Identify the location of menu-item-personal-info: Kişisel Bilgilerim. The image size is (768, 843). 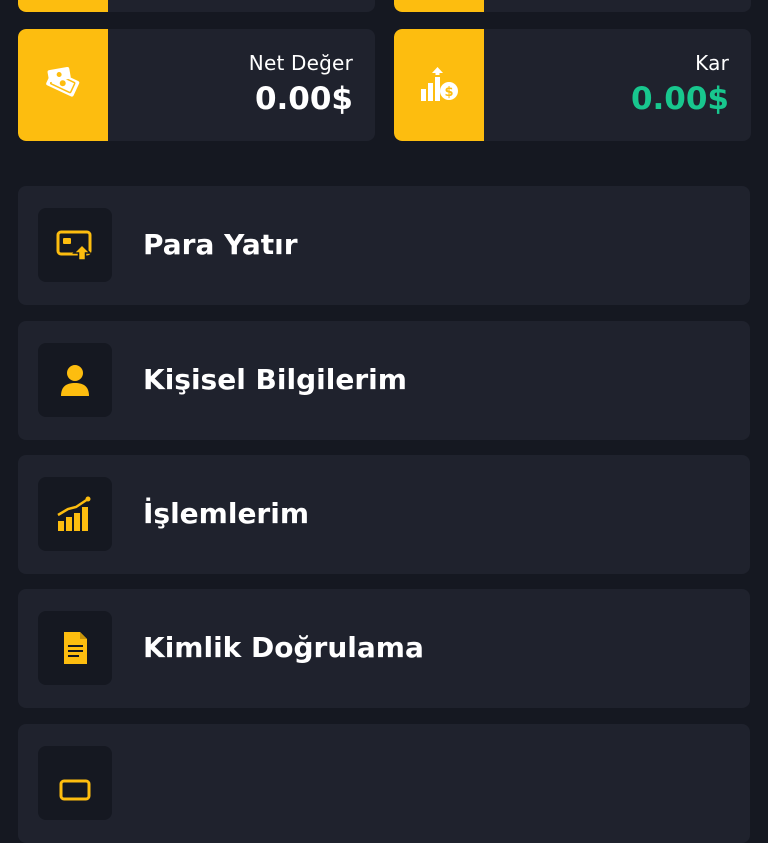
(384, 380).